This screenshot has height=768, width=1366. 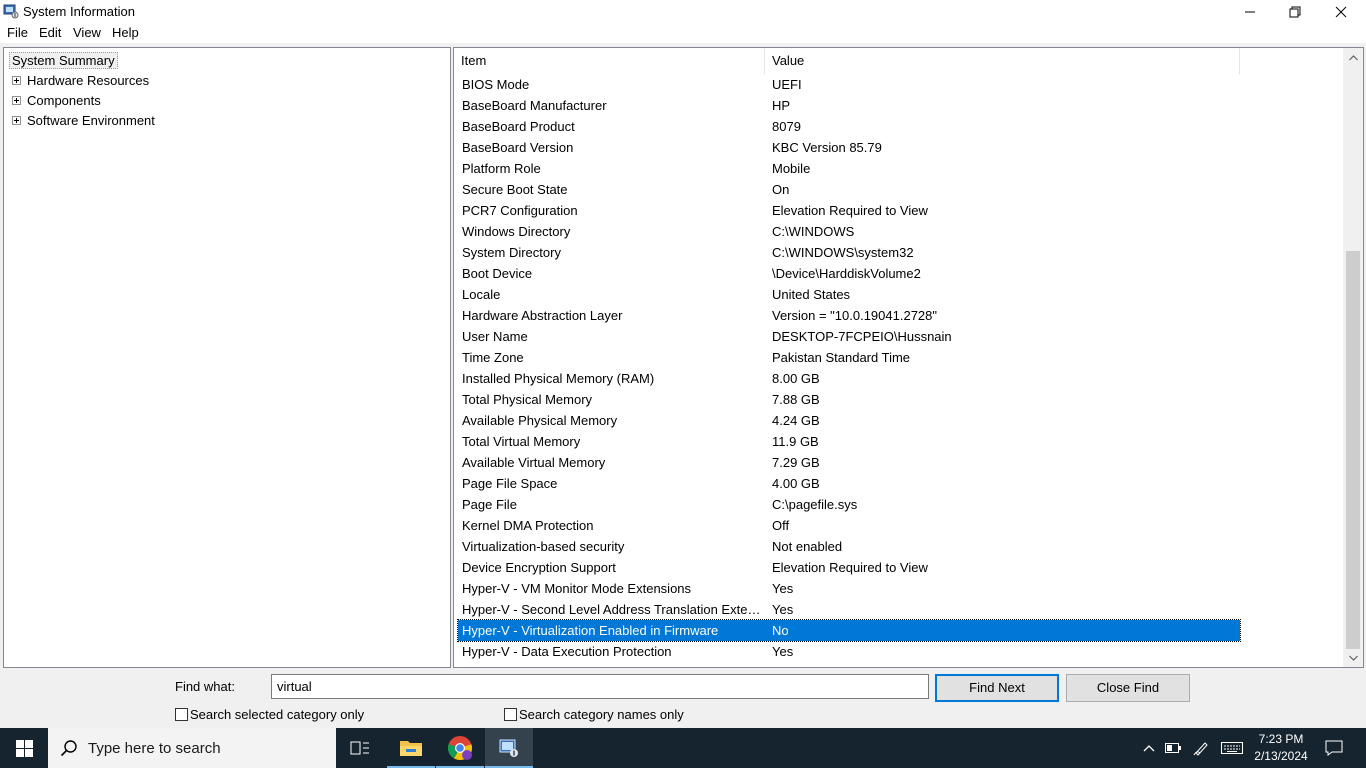 What do you see at coordinates (1002, 61) in the screenshot?
I see `column-header-value: Value` at bounding box center [1002, 61].